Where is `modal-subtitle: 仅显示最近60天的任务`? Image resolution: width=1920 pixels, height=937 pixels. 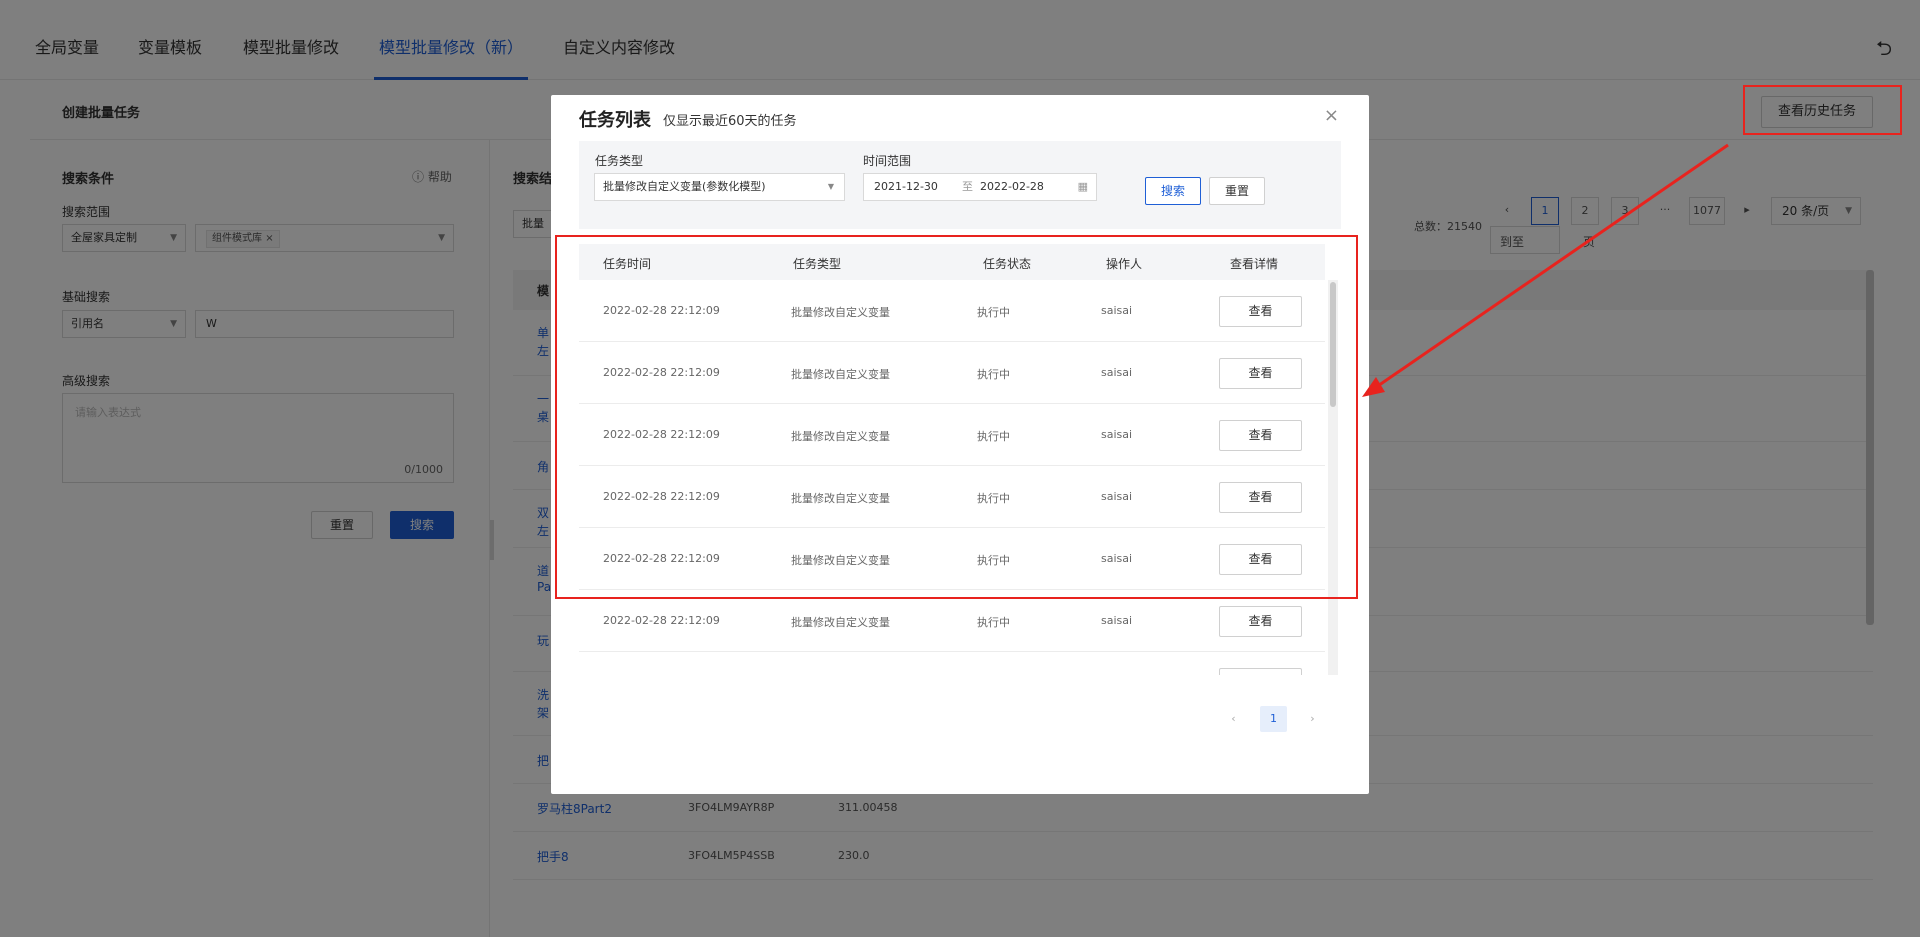 modal-subtitle: 仅显示最近60天的任务 is located at coordinates (730, 121).